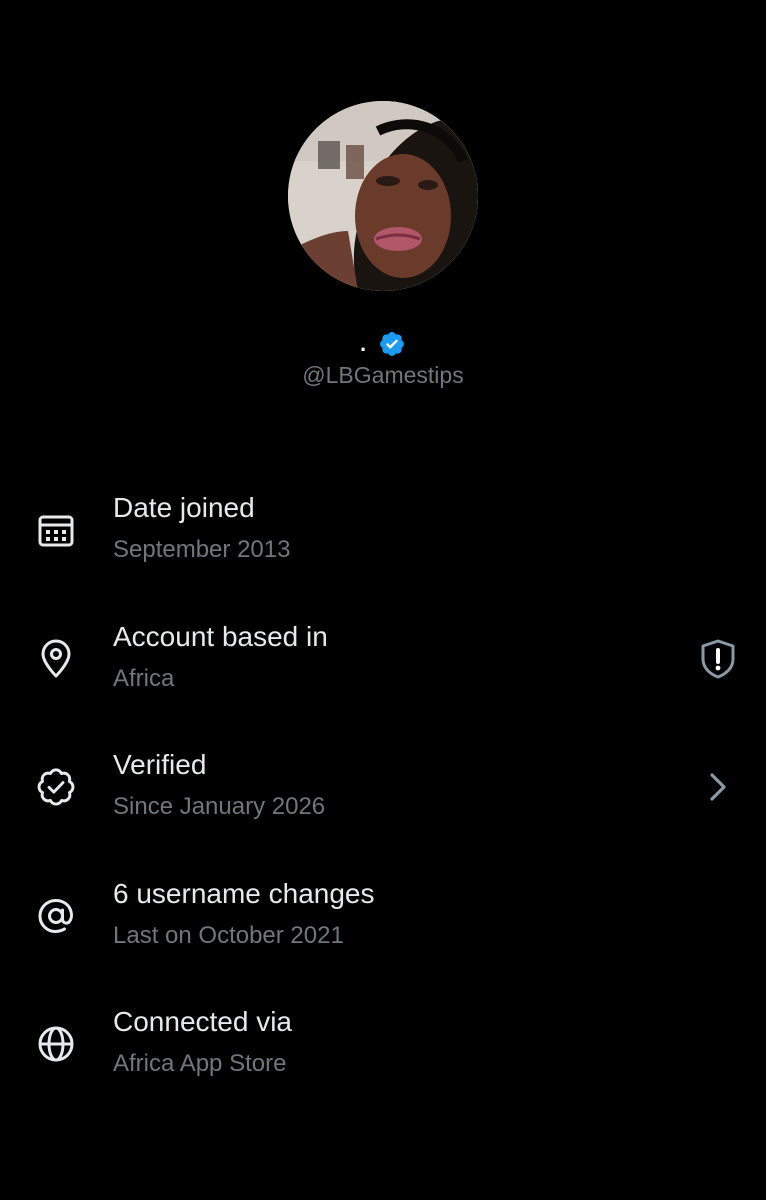  I want to click on display-name: ., so click(363, 343).